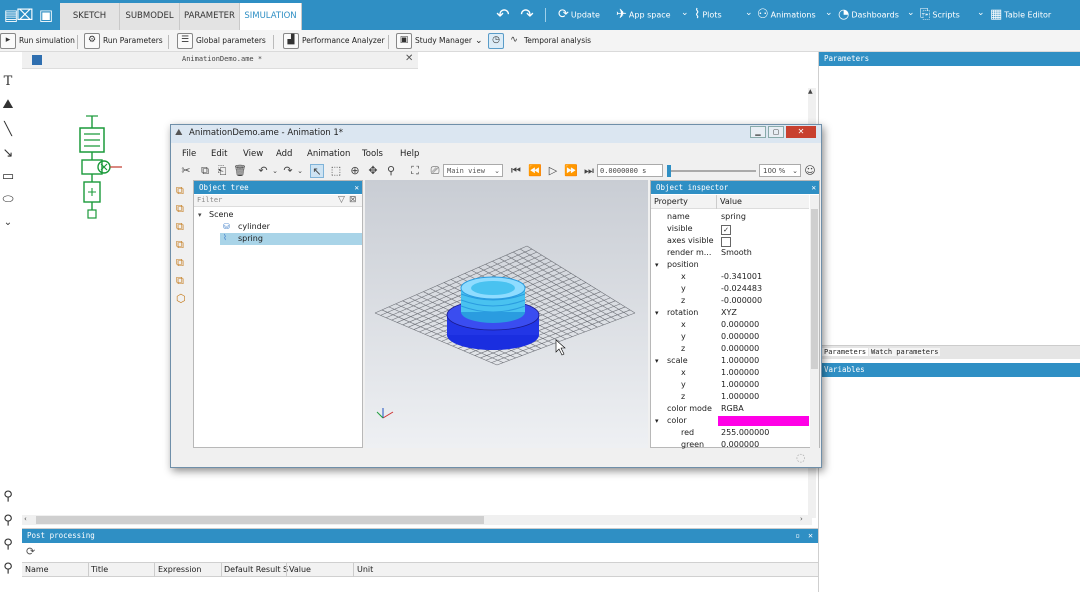 The height and width of the screenshot is (592, 1080). I want to click on menu-help: Help, so click(409, 154).